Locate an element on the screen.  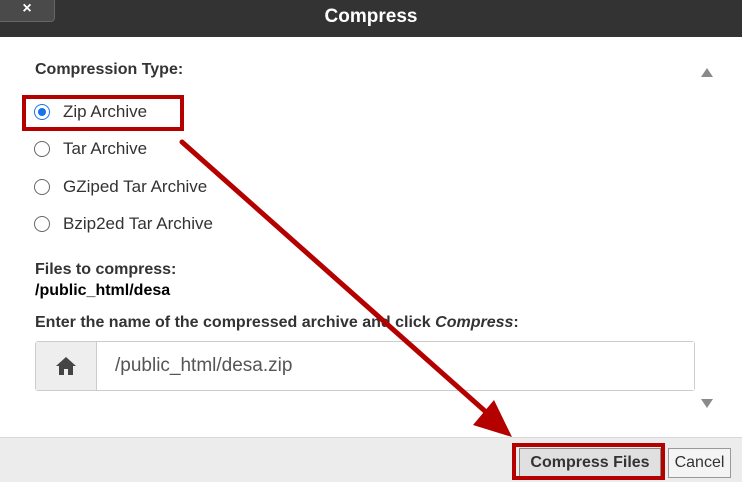
scroll-down-arrow-icon is located at coordinates (707, 404).